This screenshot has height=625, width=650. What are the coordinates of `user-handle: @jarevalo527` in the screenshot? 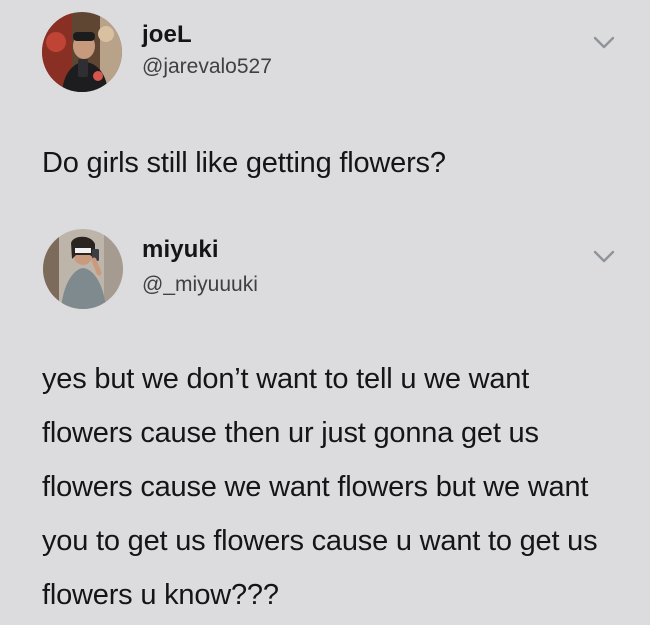 It's located at (207, 67).